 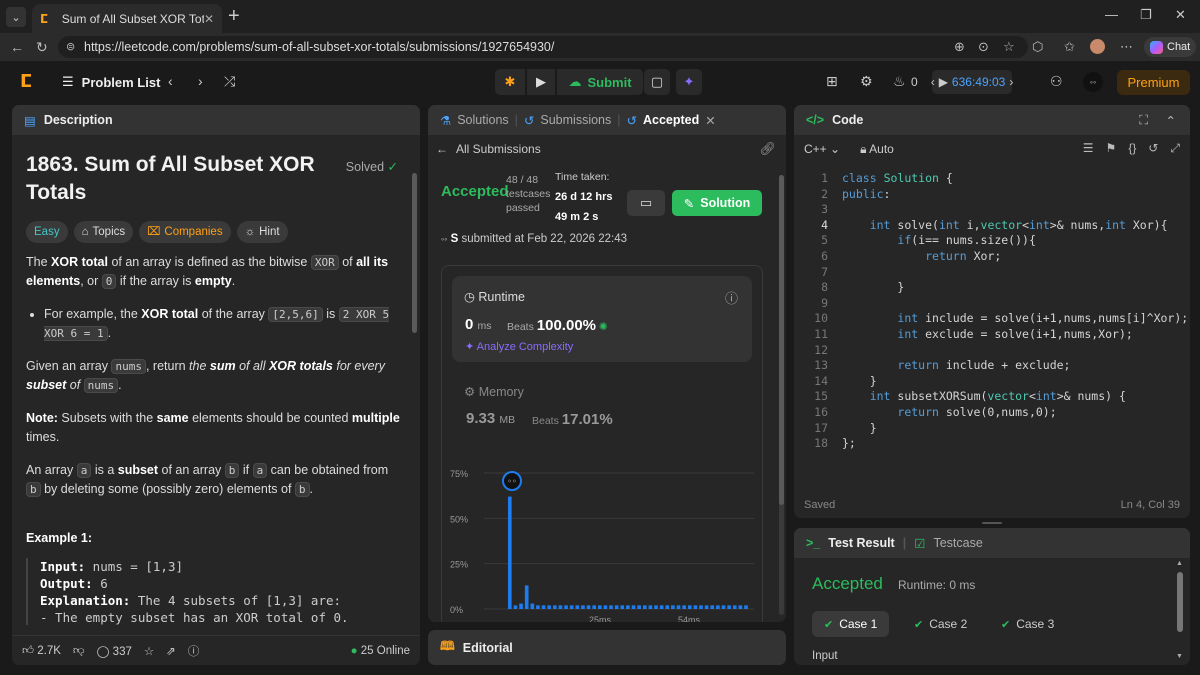 I want to click on dislike-icon: 👎︎, so click(x=79, y=651).